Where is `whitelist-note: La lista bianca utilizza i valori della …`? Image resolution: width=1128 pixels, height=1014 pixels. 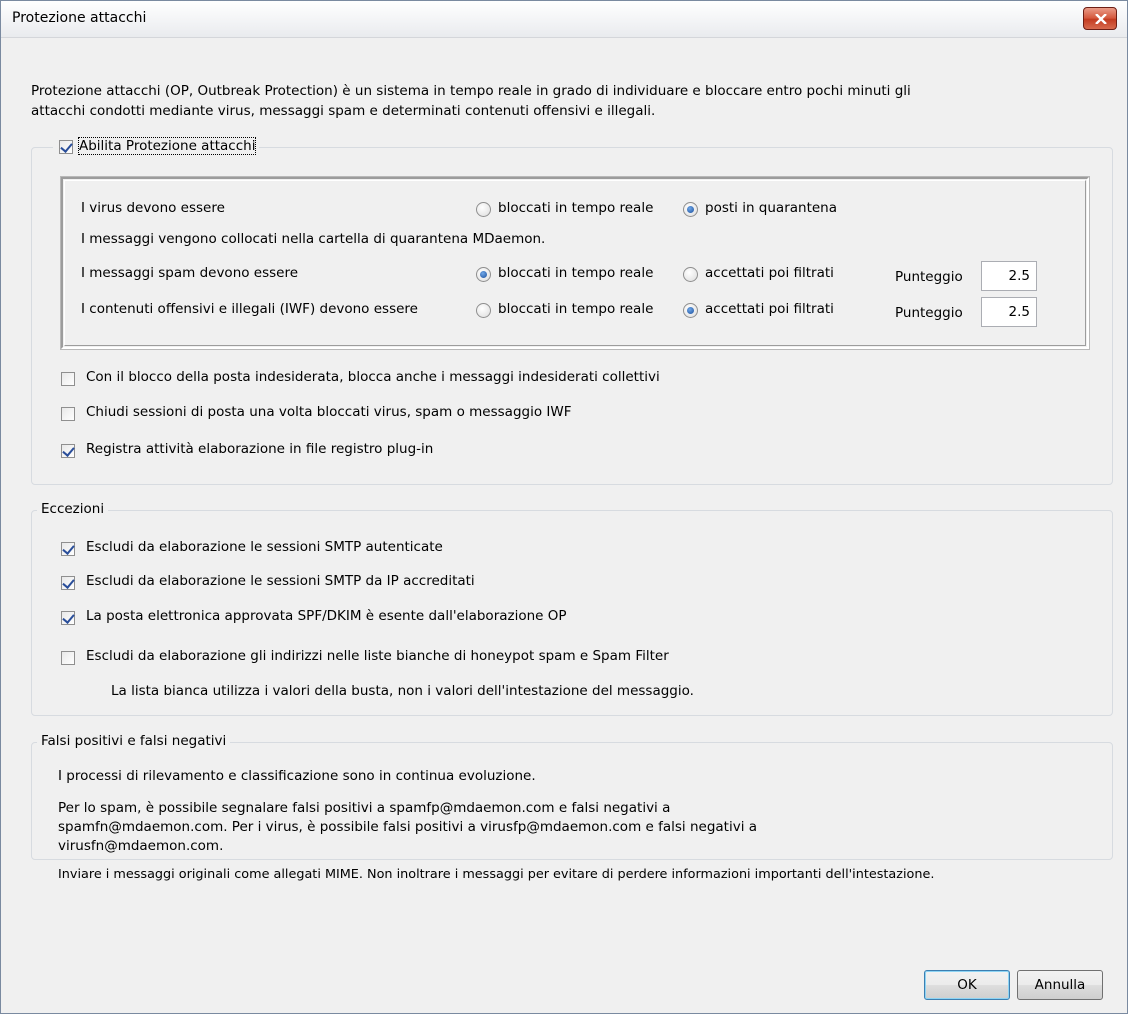
whitelist-note: La lista bianca utilizza i valori della … is located at coordinates (402, 691).